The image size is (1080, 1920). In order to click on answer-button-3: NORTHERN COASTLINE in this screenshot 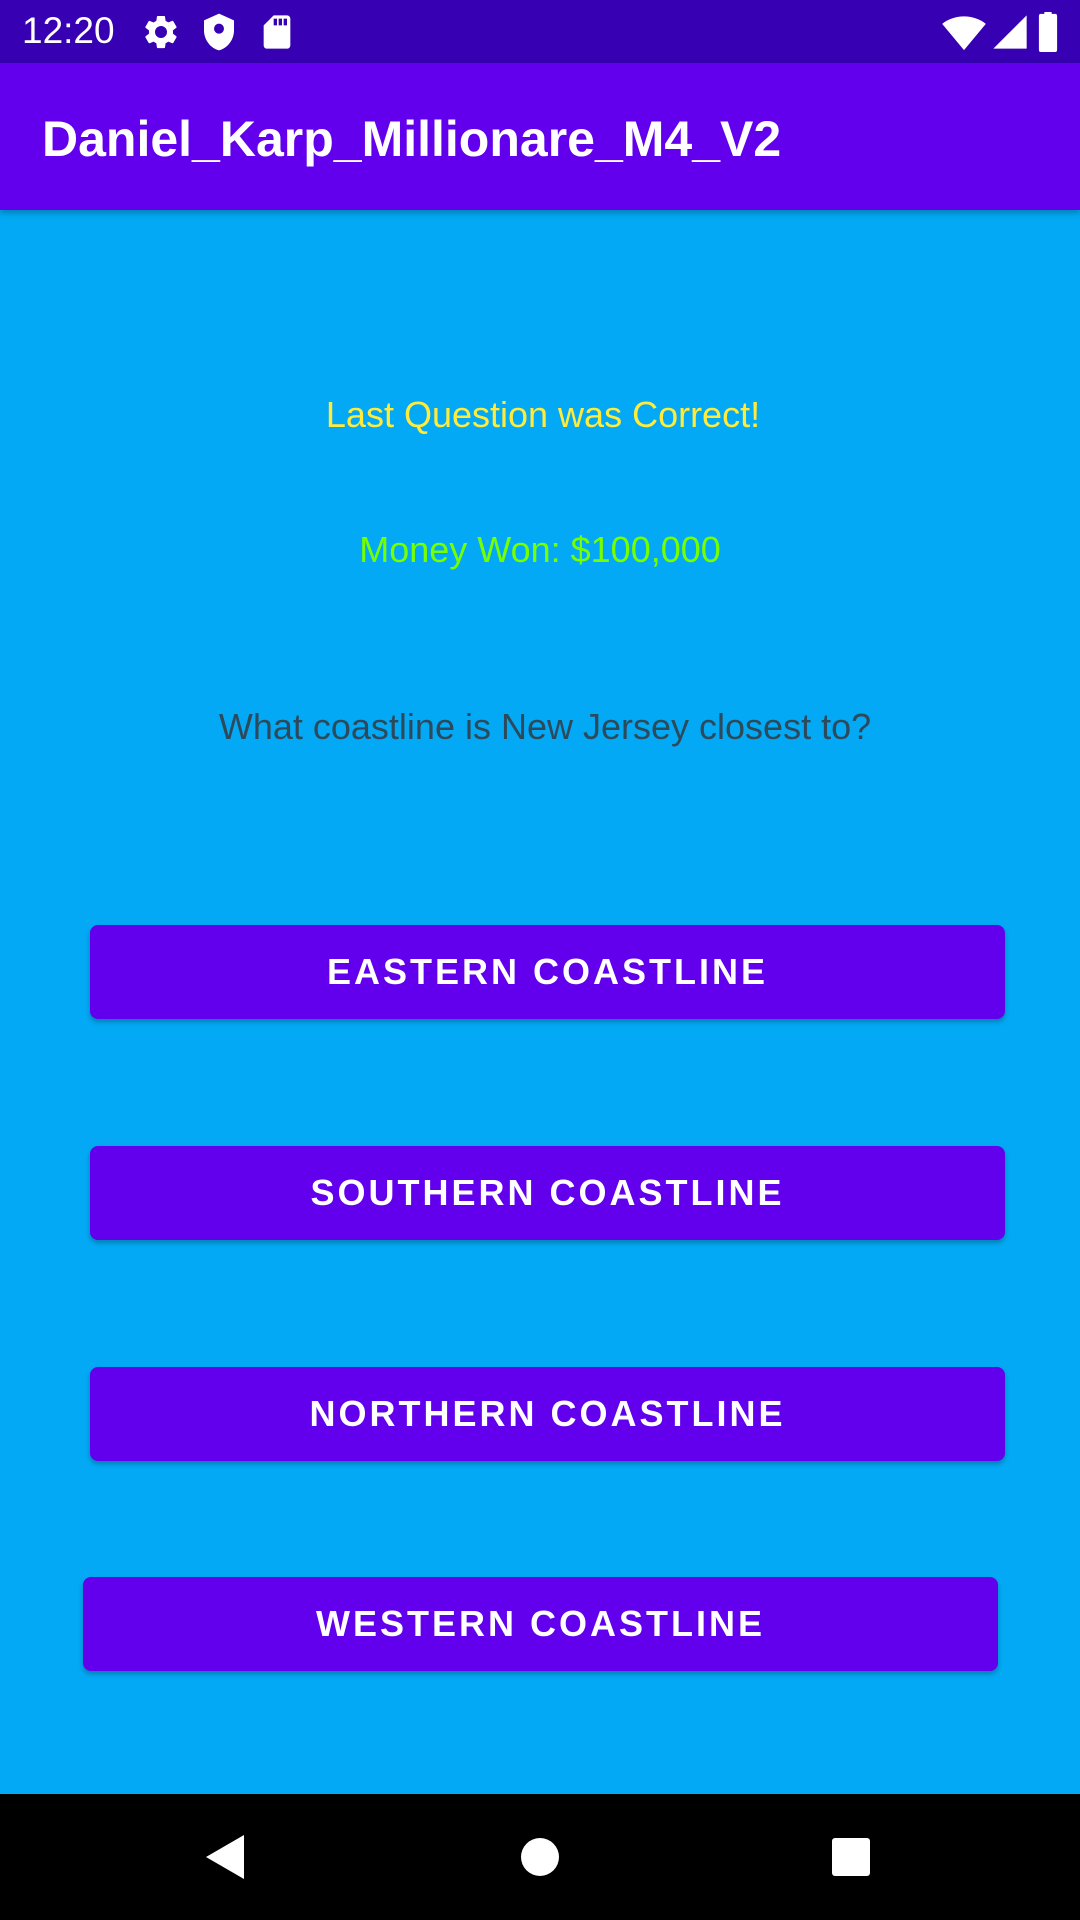, I will do `click(547, 1414)`.